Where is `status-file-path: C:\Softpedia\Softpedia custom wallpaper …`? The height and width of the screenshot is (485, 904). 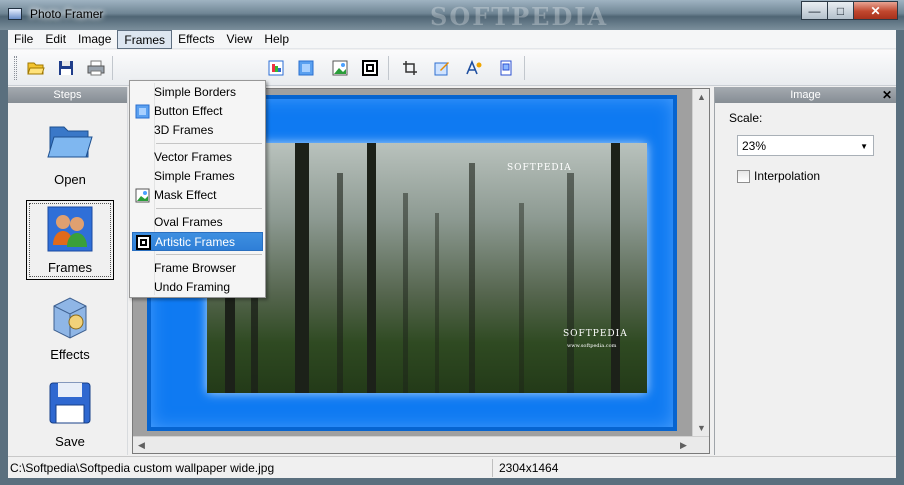
status-file-path: C:\Softpedia\Softpedia custom wallpaper … is located at coordinates (142, 468).